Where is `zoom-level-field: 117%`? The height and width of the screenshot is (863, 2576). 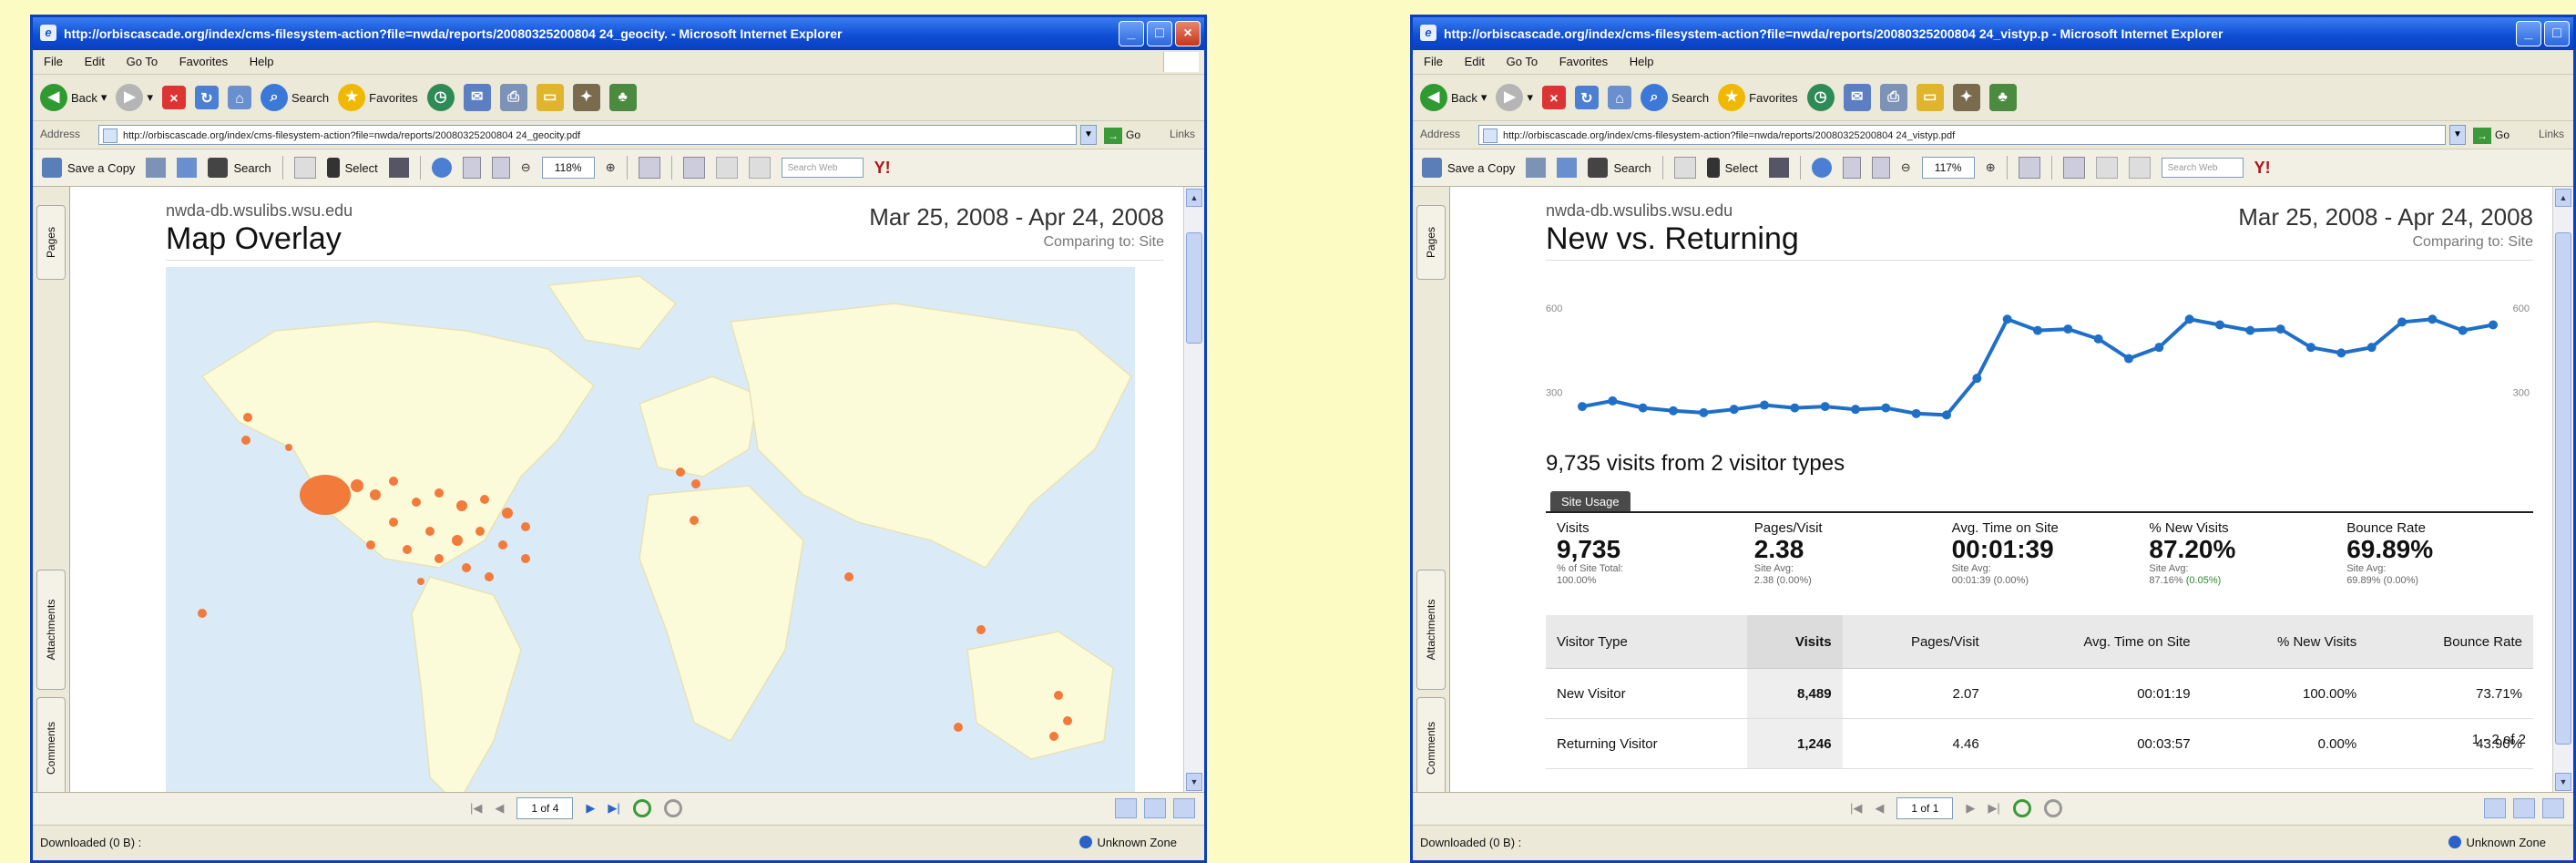
zoom-level-field: 117% is located at coordinates (1948, 168).